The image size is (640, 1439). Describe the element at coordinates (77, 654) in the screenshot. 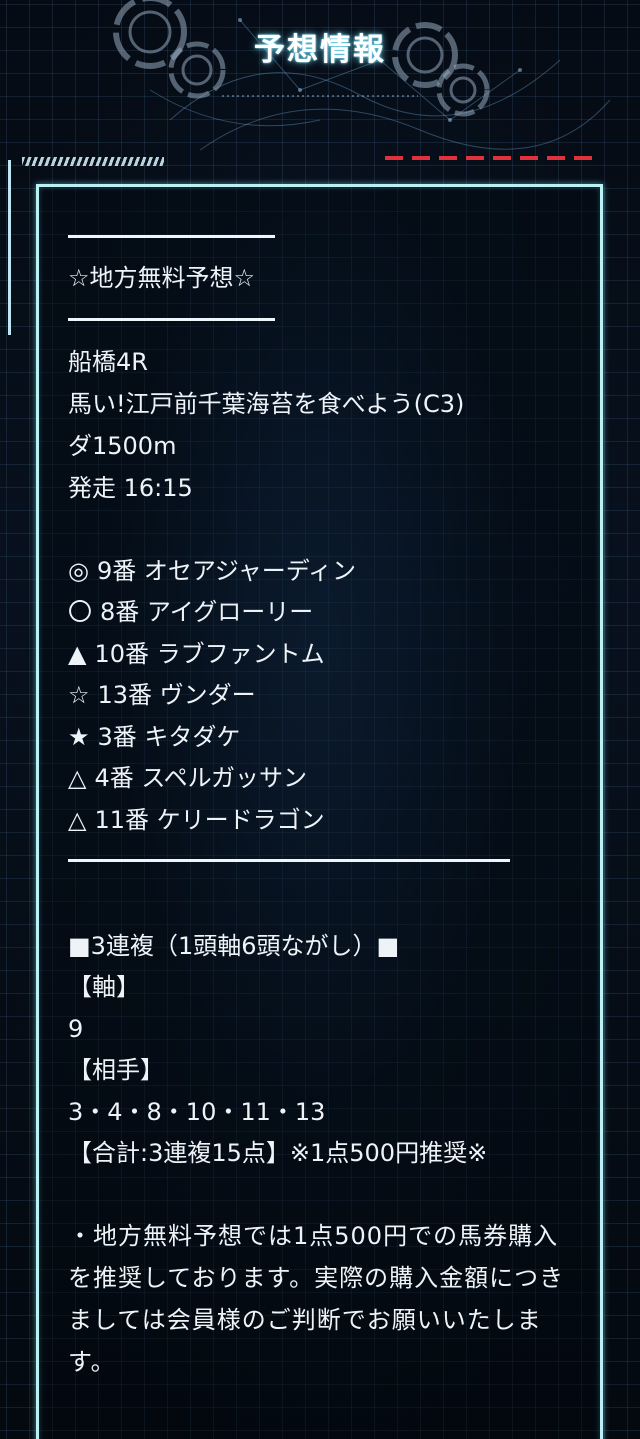

I see `pick-mark: ▲` at that location.